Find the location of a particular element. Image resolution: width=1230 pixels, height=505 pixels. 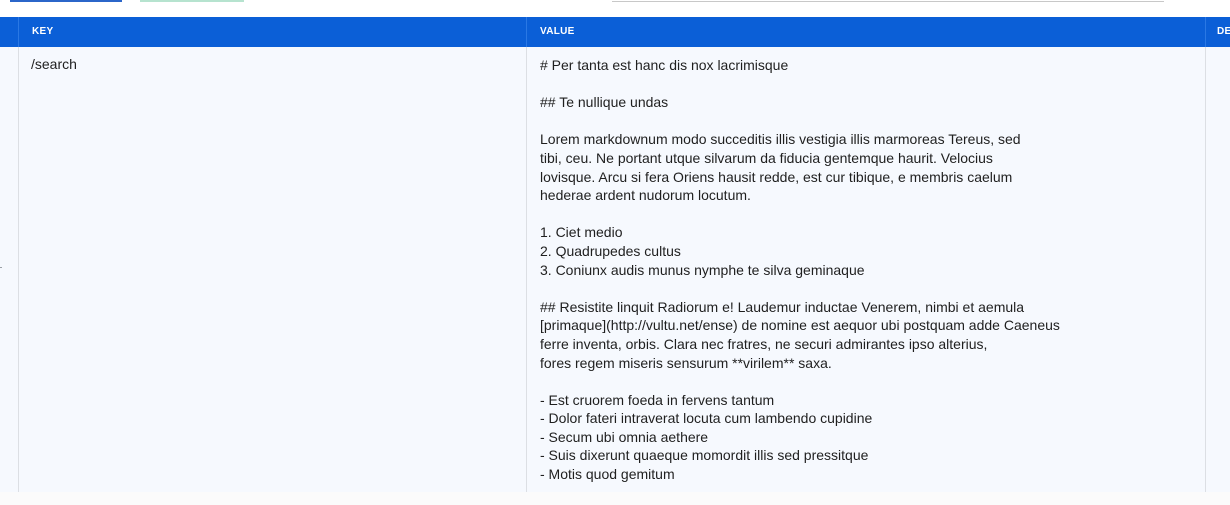

search-field-underline is located at coordinates (888, 1).